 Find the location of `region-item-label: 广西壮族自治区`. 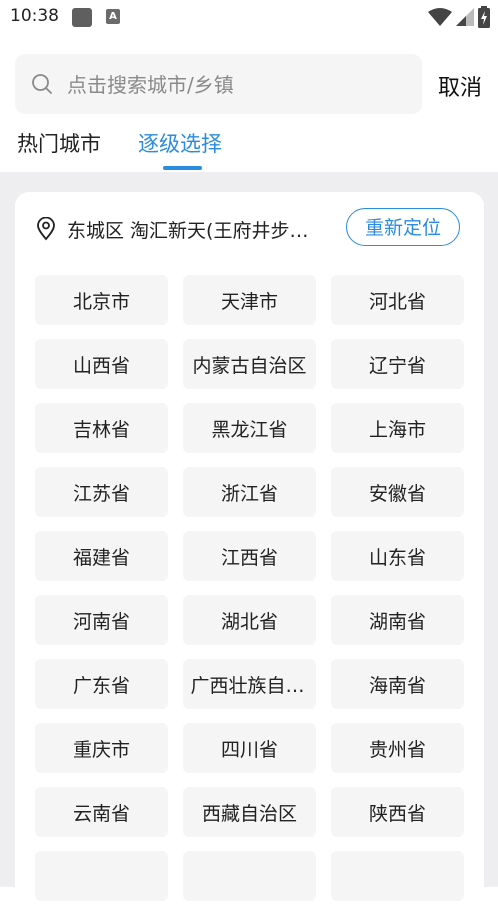

region-item-label: 广西壮族自治区 is located at coordinates (249, 685).